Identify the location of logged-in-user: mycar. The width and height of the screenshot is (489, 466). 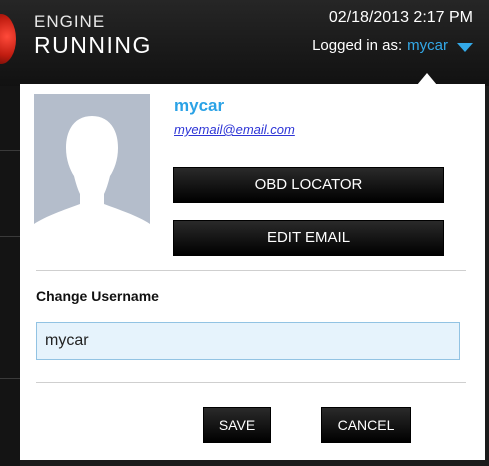
(427, 46).